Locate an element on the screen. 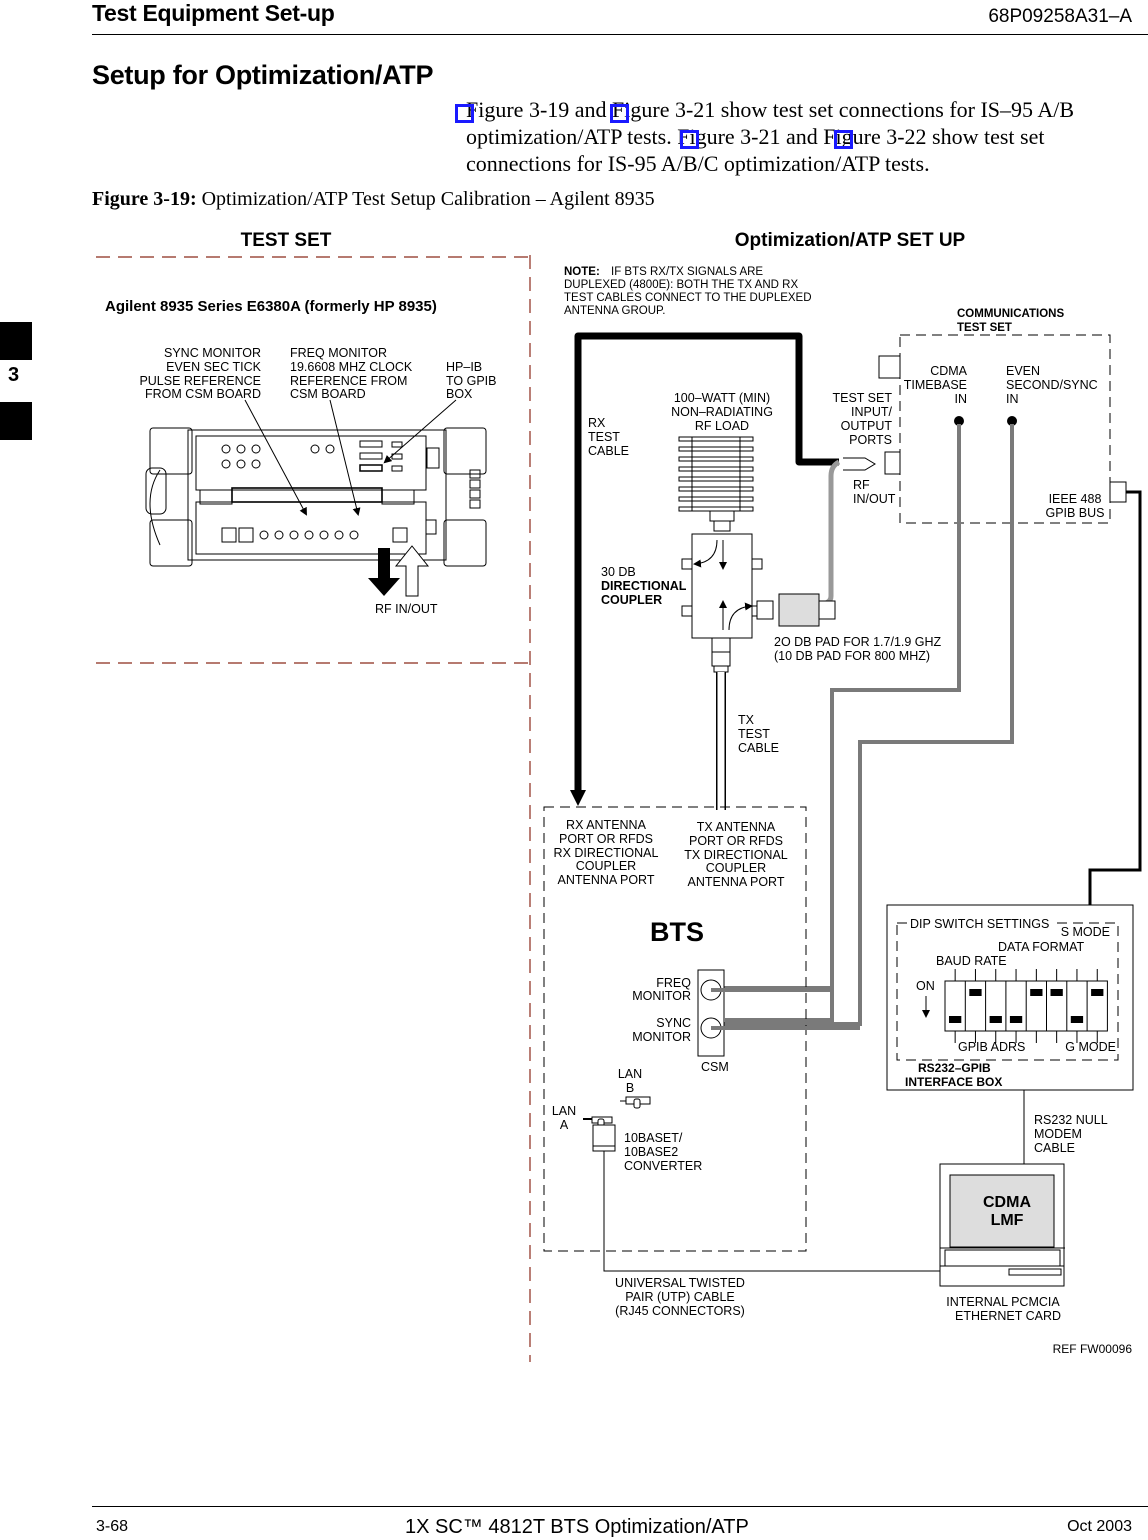 This screenshot has width=1148, height=1540. interface-box-title: RS232–GPIB INTERFACE BOX is located at coordinates (953, 1075).